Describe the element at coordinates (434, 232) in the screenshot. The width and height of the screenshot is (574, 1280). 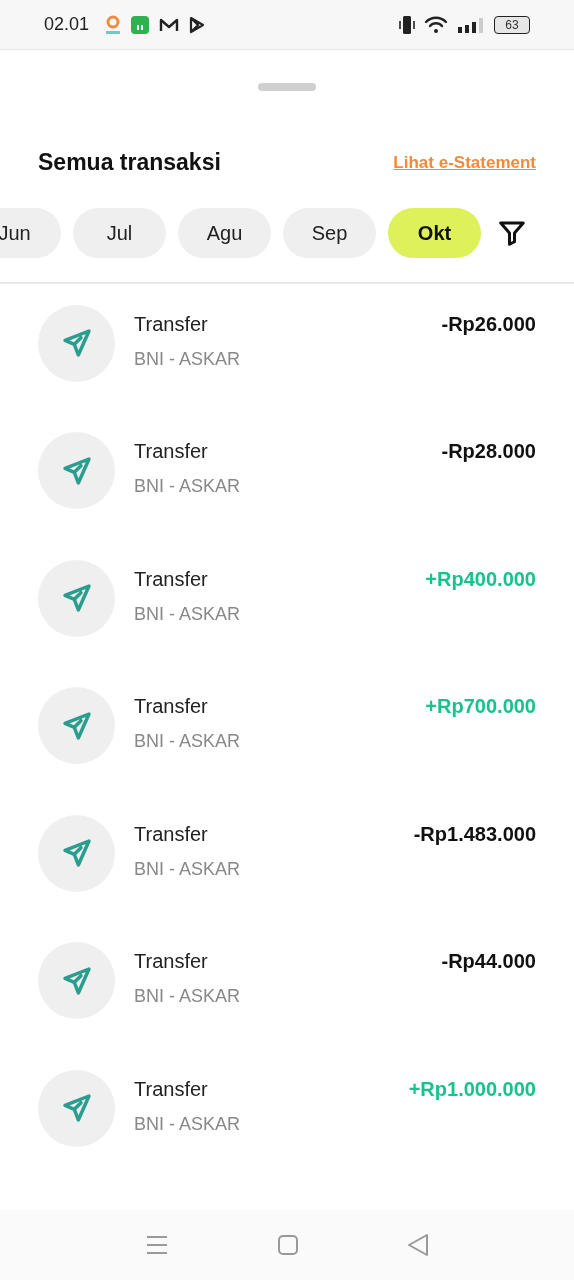
I see `month-chip: Okt` at that location.